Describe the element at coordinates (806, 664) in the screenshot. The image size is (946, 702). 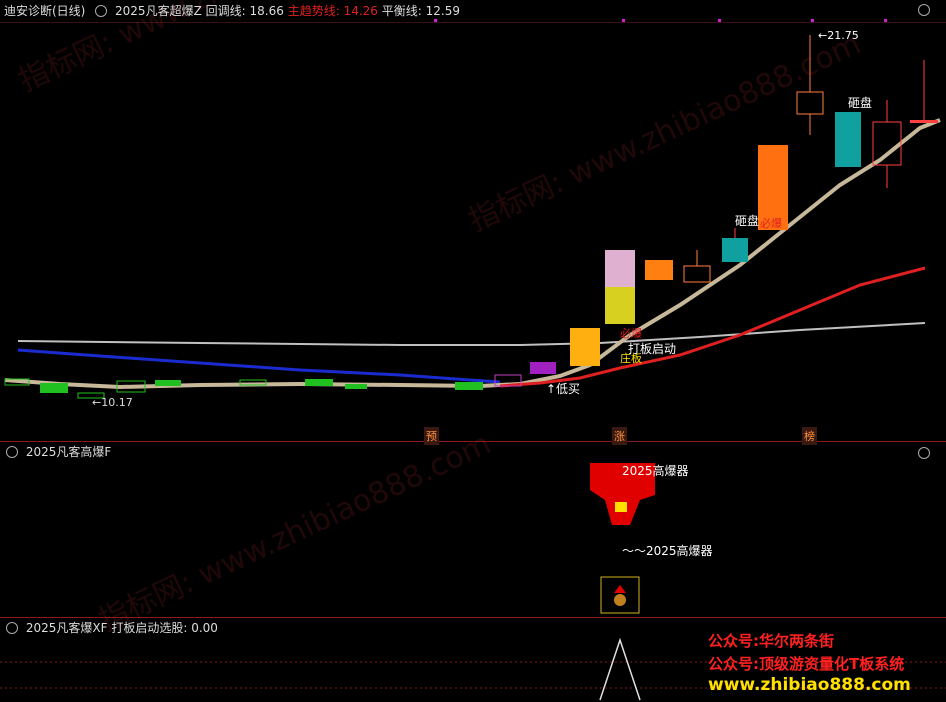
I see `promo-2: 公众号:顶级游资量化T板系统` at that location.